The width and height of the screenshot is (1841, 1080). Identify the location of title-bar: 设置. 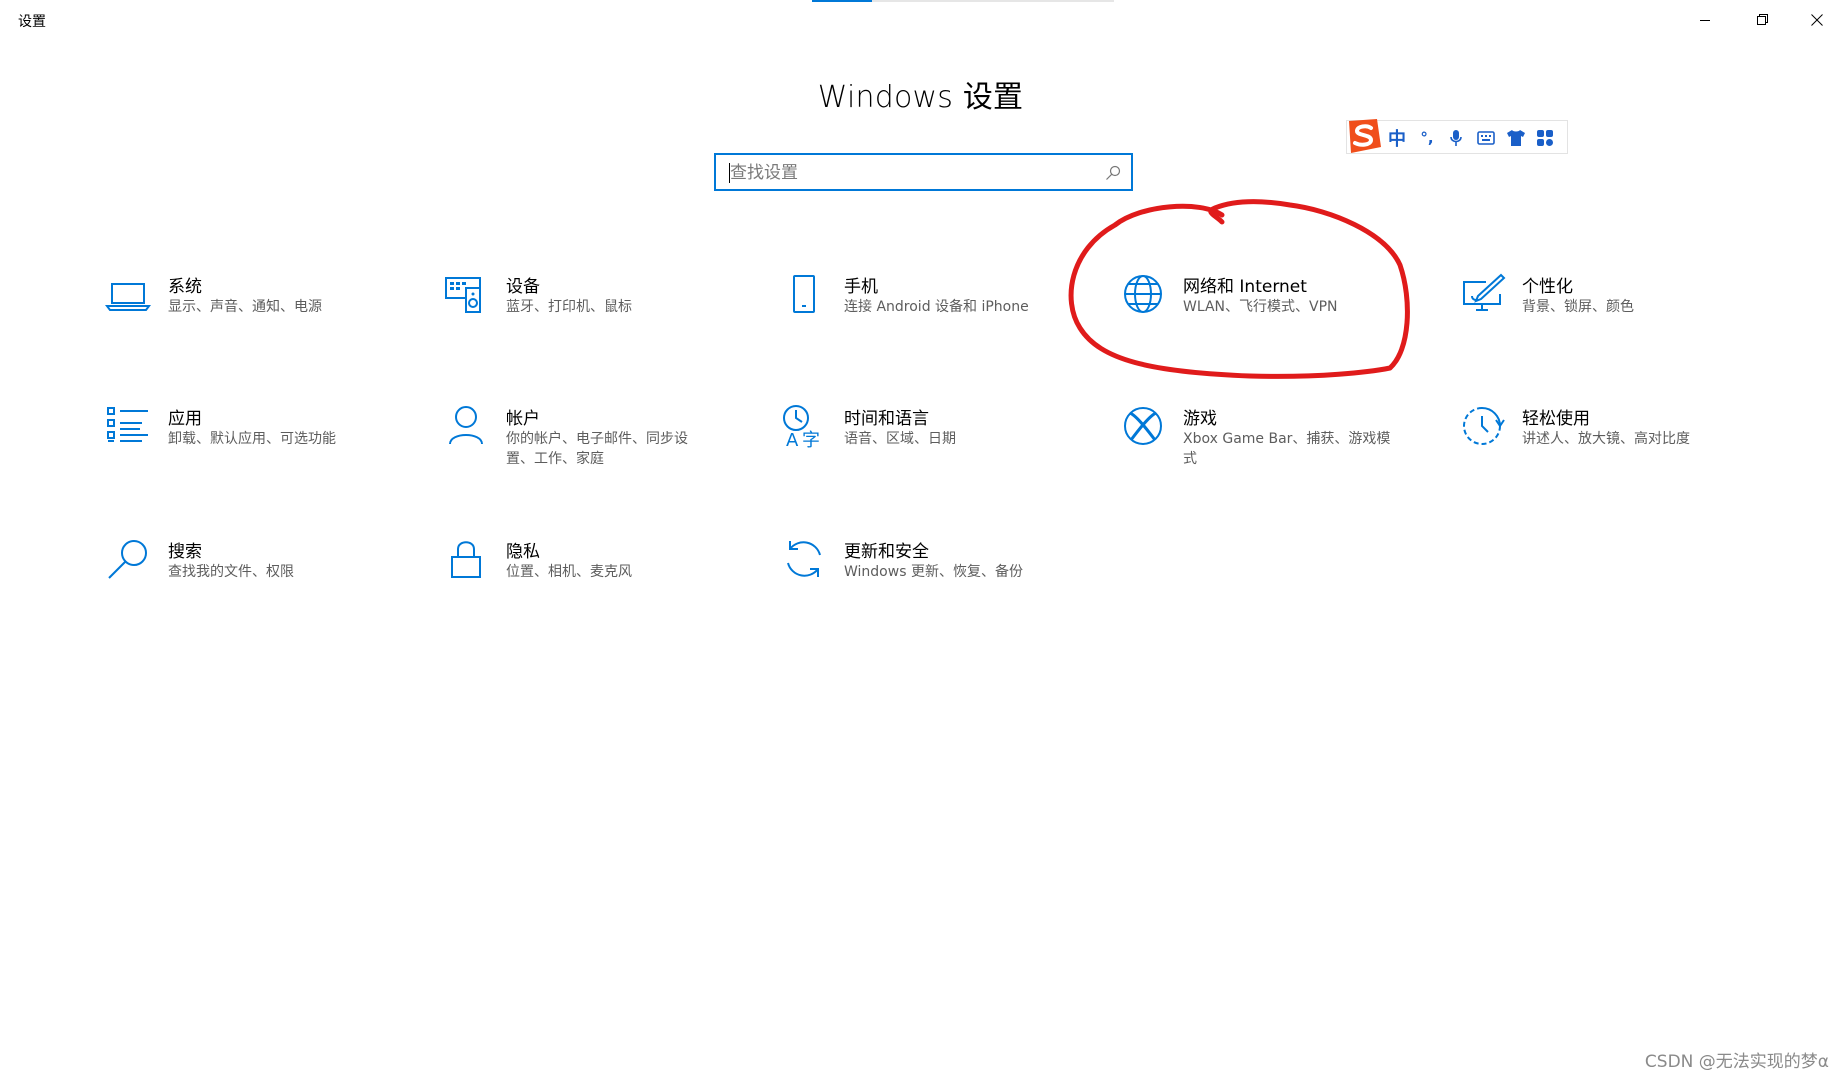
(920, 20).